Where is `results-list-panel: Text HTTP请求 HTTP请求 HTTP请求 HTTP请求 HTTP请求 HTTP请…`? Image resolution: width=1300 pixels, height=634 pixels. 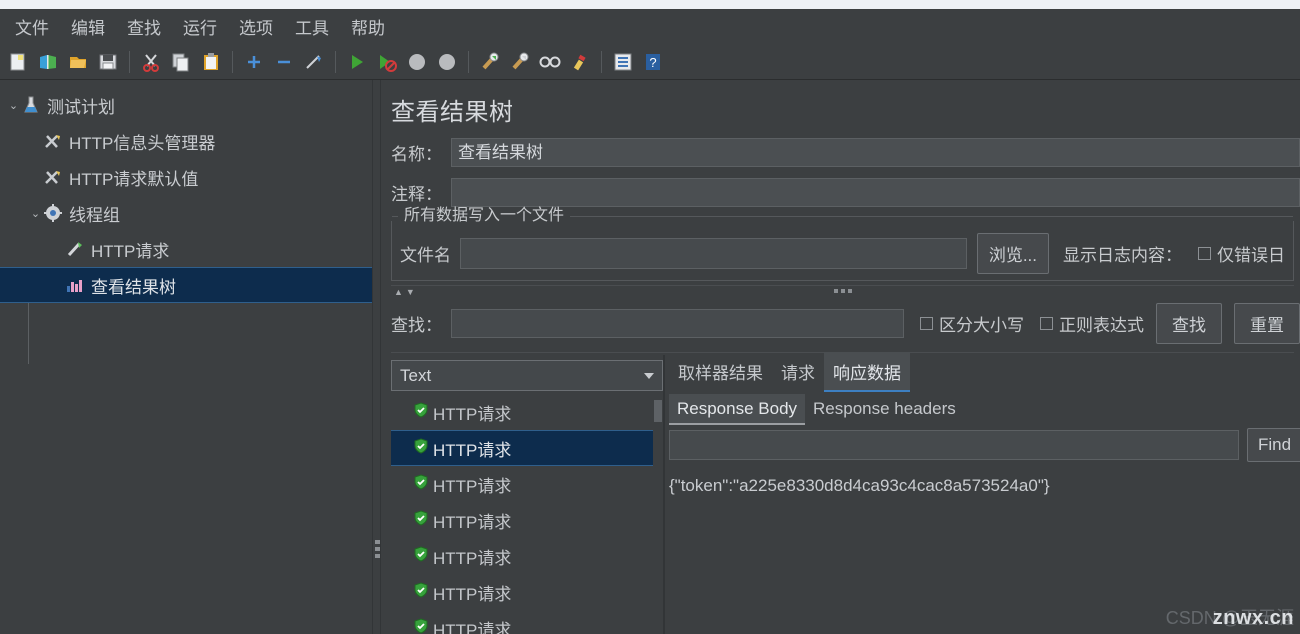
results-list-panel: Text HTTP请求 HTTP请求 HTTP请求 HTTP请求 HTTP请求 HTTP请… is located at coordinates (522, 494).